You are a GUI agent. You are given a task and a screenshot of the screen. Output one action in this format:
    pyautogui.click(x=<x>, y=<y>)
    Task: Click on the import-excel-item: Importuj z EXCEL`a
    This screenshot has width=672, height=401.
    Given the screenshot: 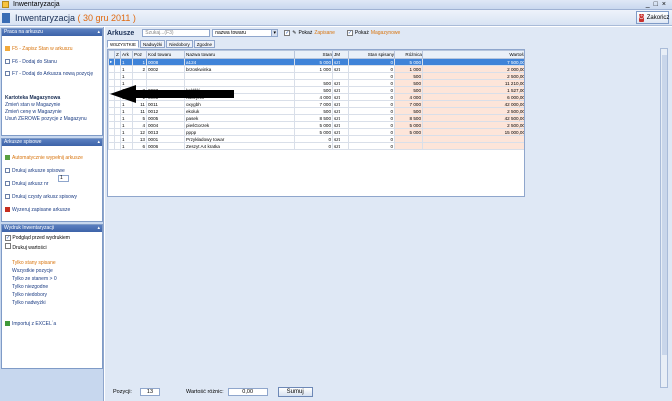 What is the action you would take?
    pyautogui.click(x=30, y=324)
    